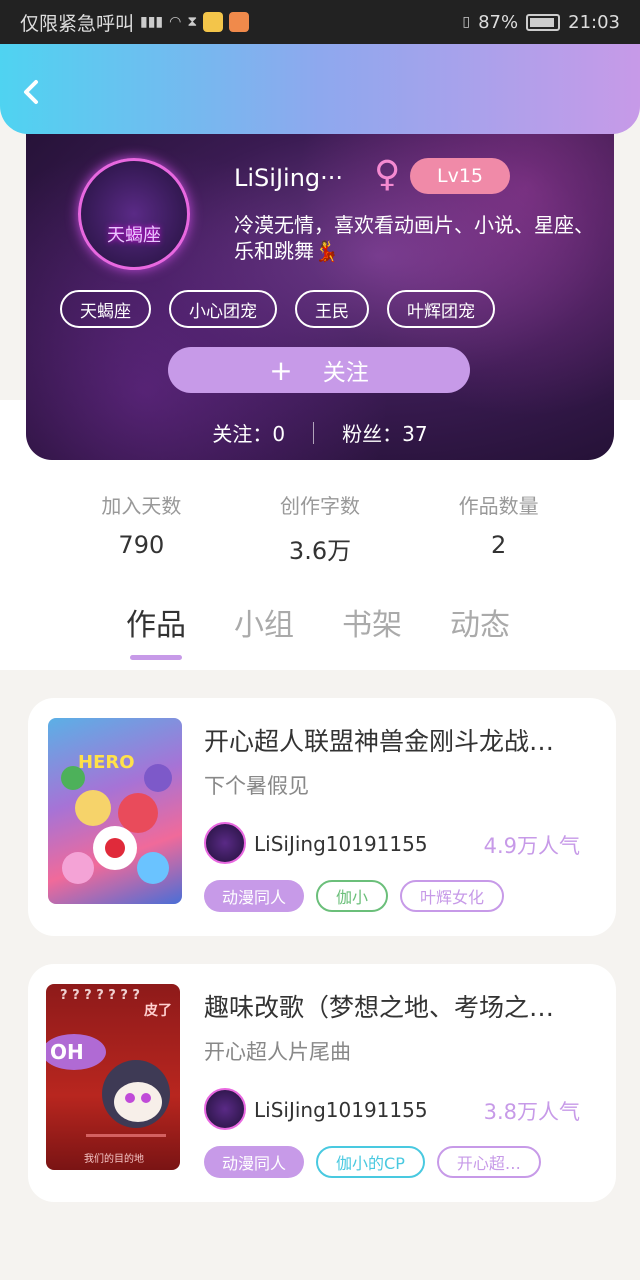 The width and height of the screenshot is (640, 1280). Describe the element at coordinates (594, 22) in the screenshot. I see `clock: 21:03` at that location.